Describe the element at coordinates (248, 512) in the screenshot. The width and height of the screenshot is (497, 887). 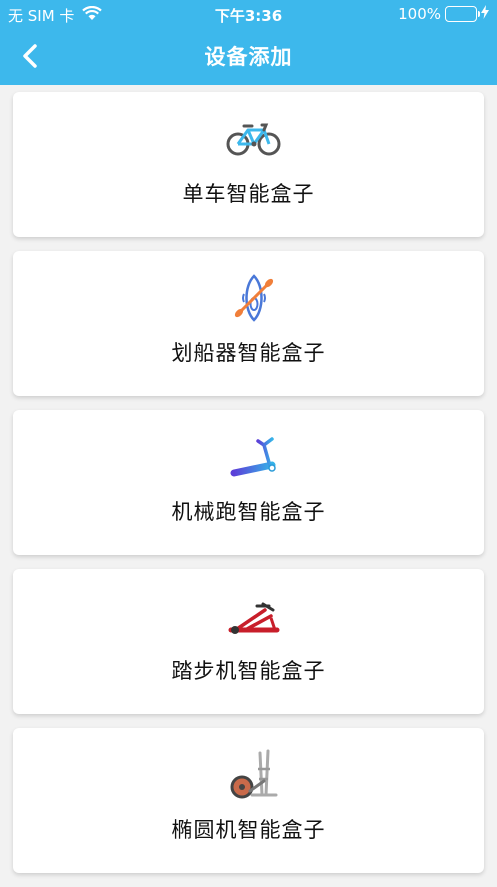
I see `device-label: 机械跑智能盒子` at that location.